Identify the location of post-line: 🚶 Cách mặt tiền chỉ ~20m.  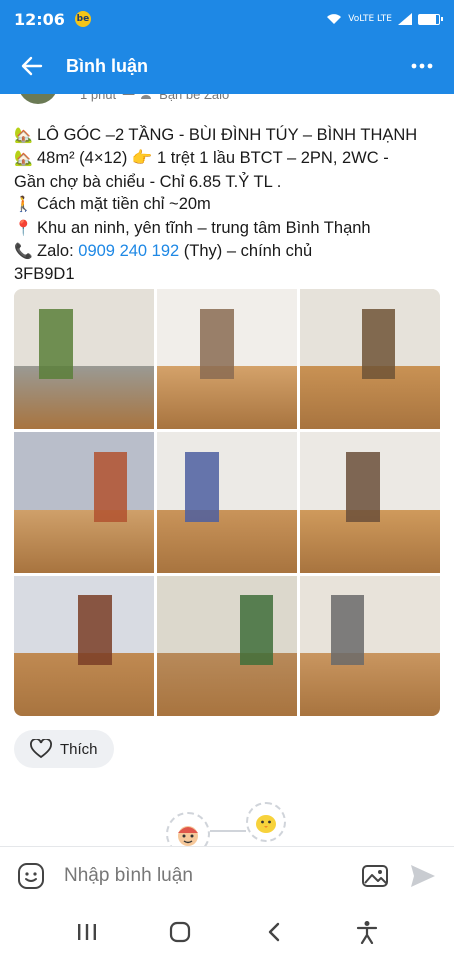
(227, 204).